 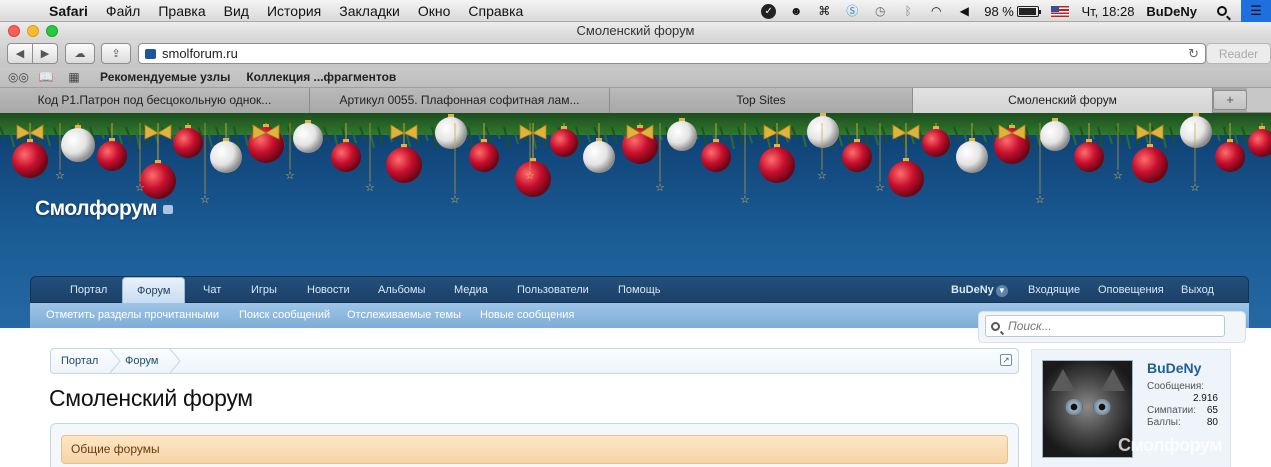 What do you see at coordinates (471, 290) in the screenshot?
I see `nav-tab-media: Медиа` at bounding box center [471, 290].